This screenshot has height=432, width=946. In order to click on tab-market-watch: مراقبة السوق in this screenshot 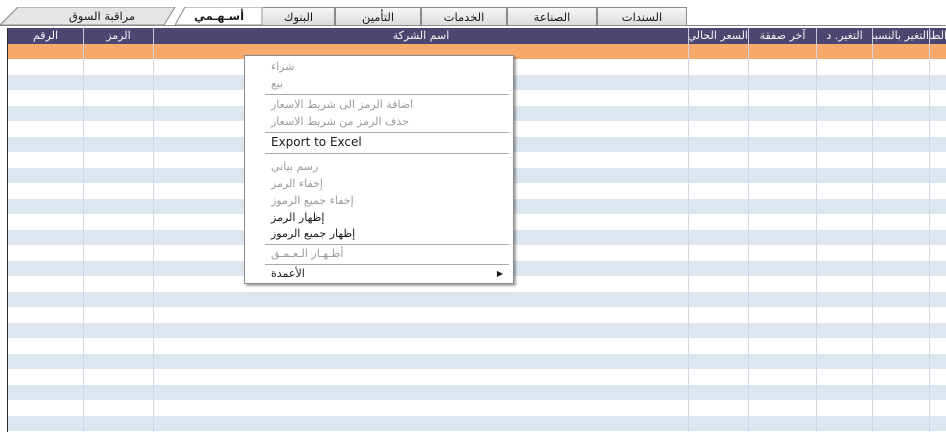, I will do `click(88, 16)`.